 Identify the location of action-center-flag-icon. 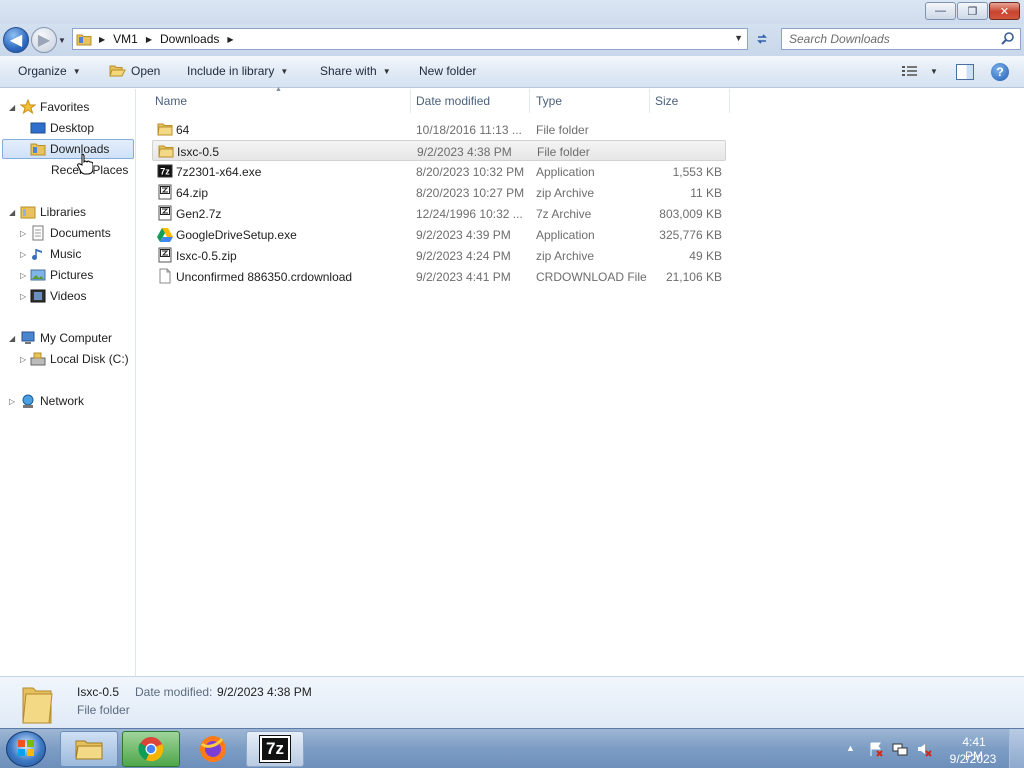
(876, 749).